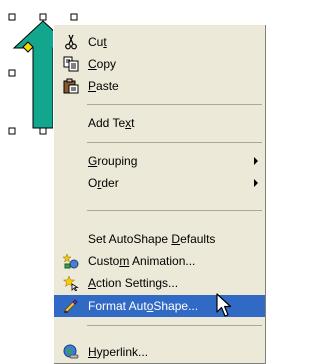  Describe the element at coordinates (71, 283) in the screenshot. I see `action-settings-icon` at that location.